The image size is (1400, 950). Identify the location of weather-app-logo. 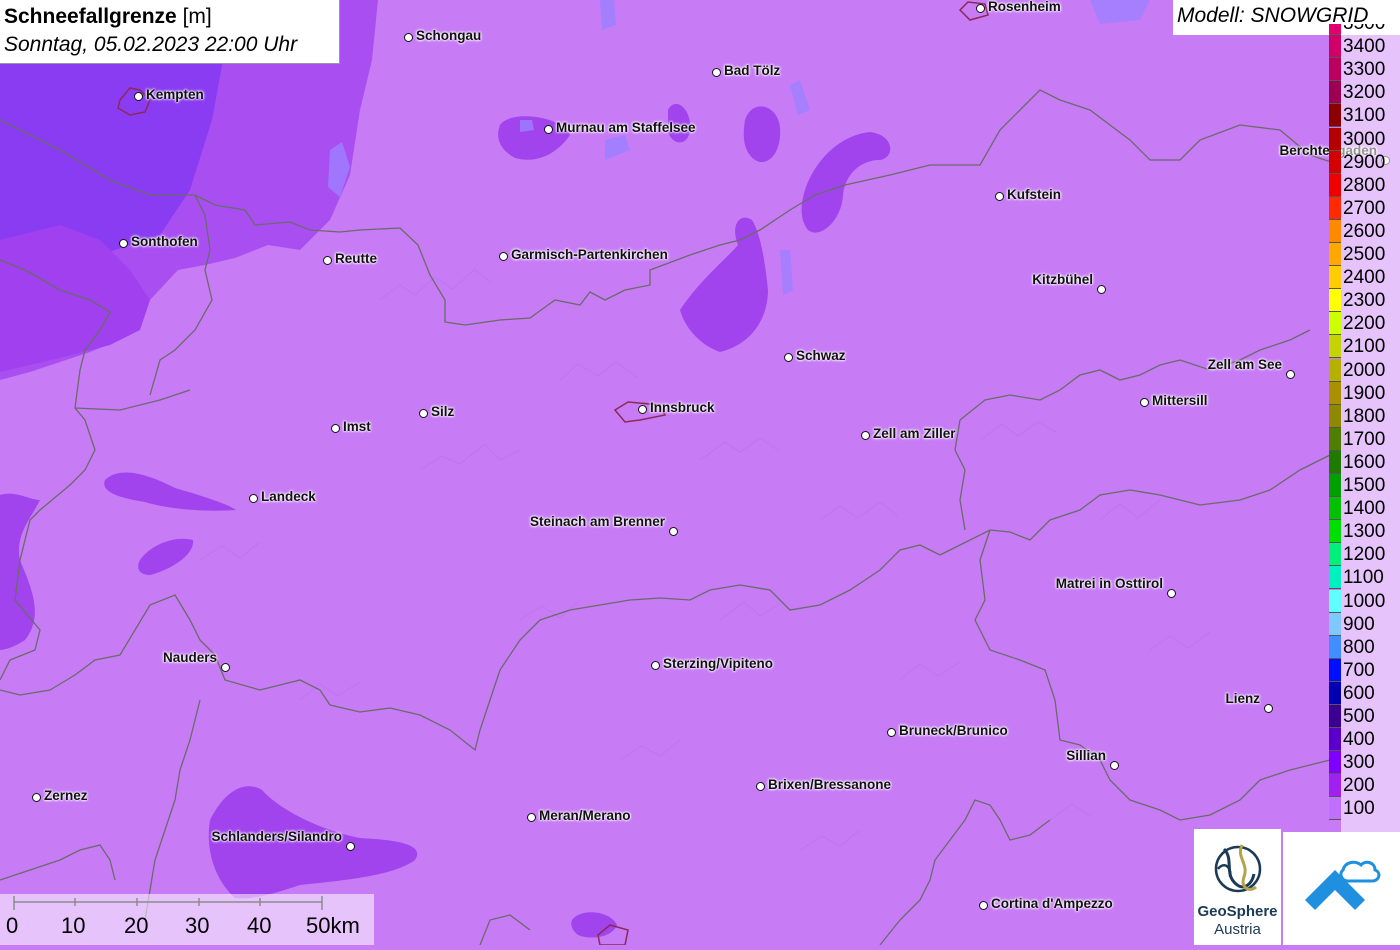
(1341, 888).